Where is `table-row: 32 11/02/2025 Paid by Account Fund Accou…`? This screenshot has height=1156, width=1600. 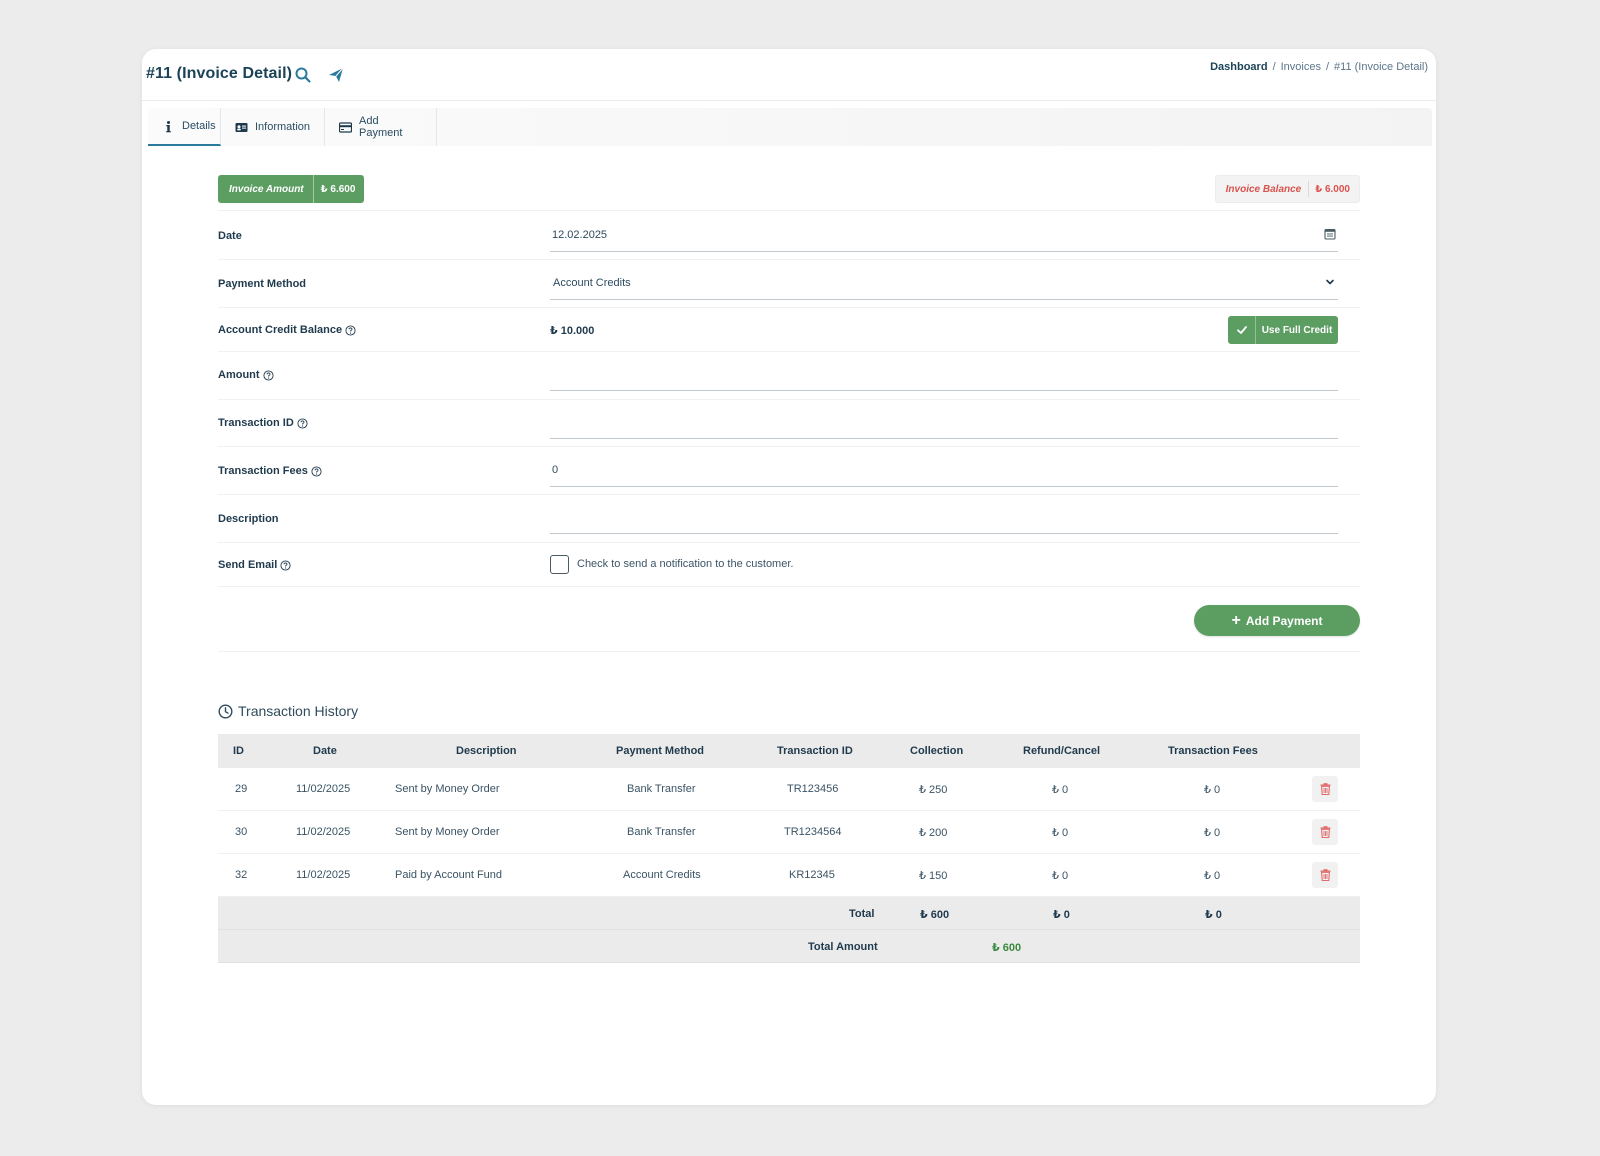
table-row: 32 11/02/2025 Paid by Account Fund Accou… is located at coordinates (789, 875).